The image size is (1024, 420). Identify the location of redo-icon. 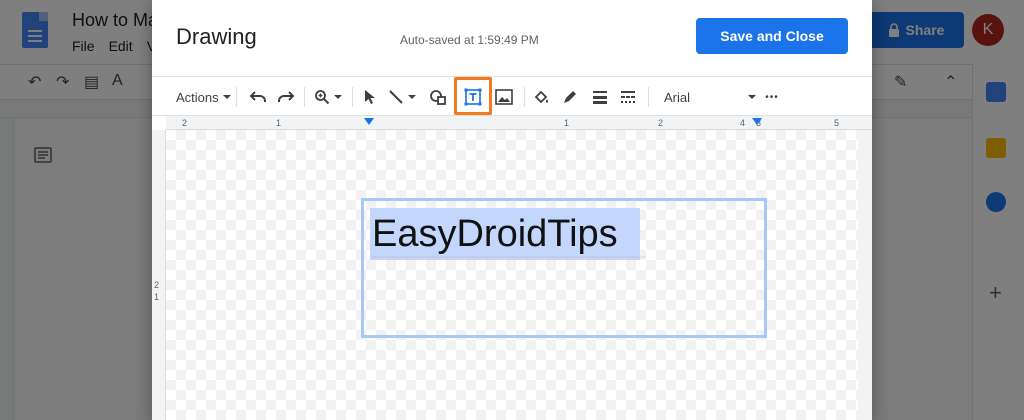
(286, 97).